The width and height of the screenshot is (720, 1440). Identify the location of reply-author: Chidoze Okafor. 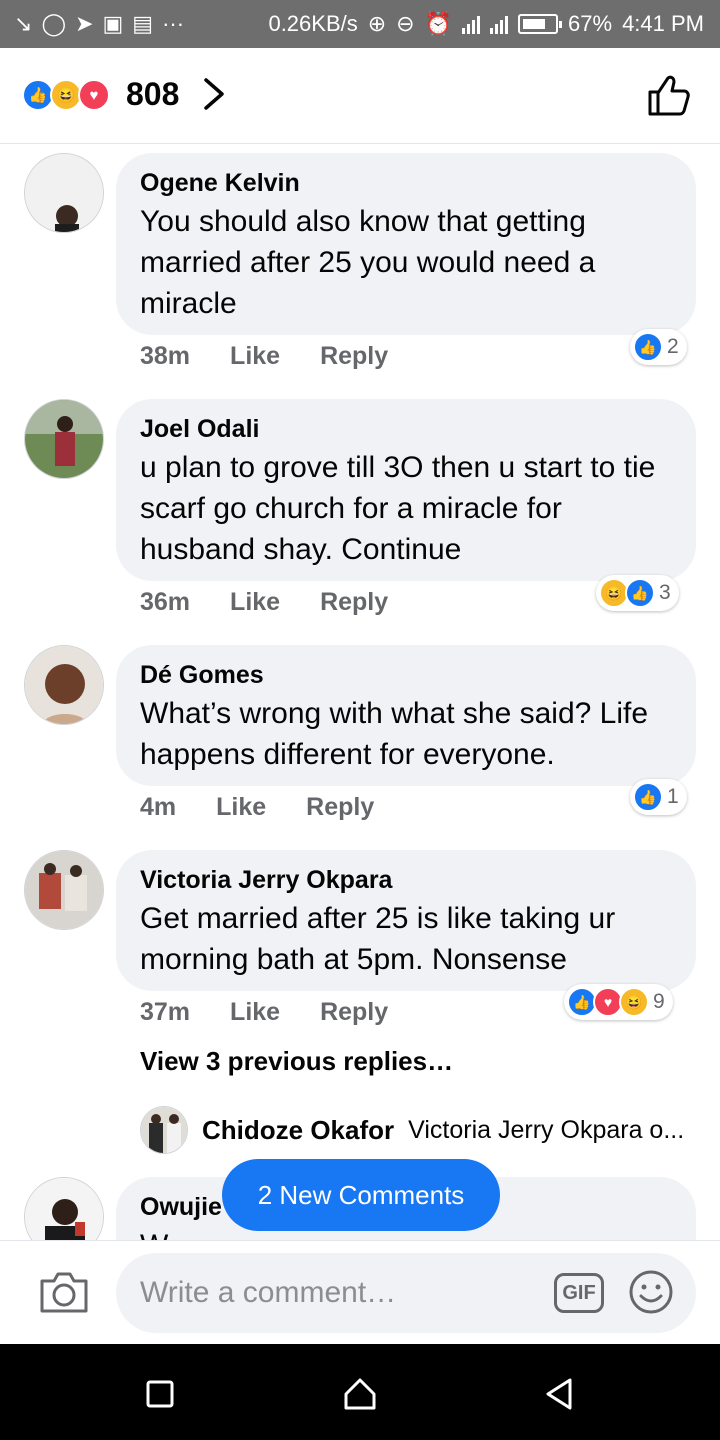
(298, 1130).